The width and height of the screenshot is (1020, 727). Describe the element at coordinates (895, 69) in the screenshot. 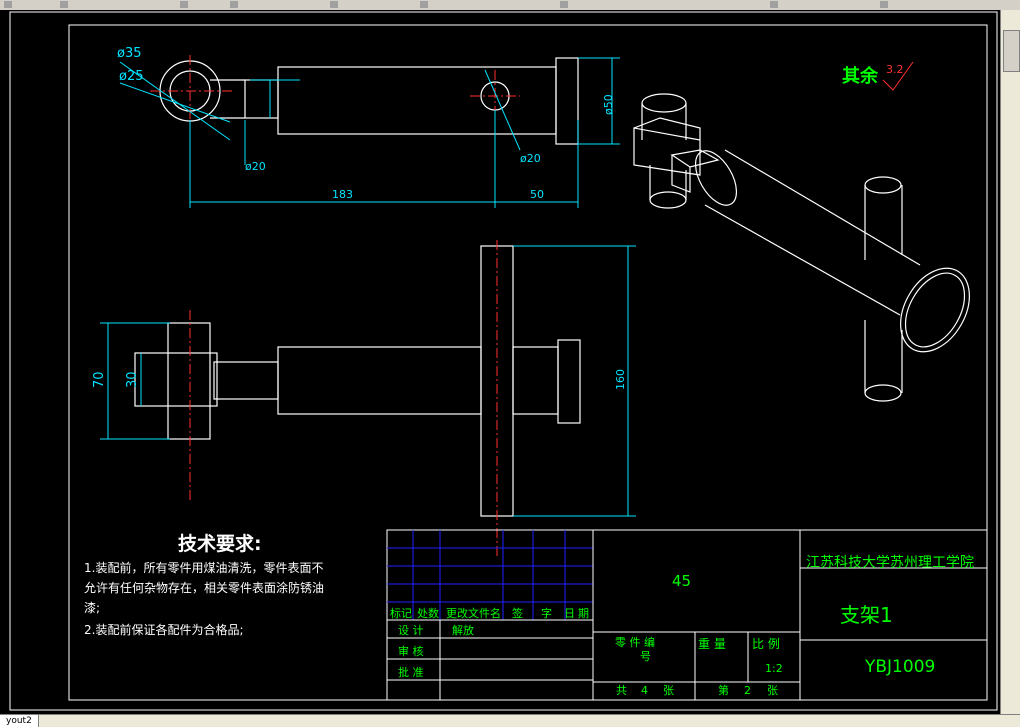

I see `surface-finish-value: 3.2` at that location.